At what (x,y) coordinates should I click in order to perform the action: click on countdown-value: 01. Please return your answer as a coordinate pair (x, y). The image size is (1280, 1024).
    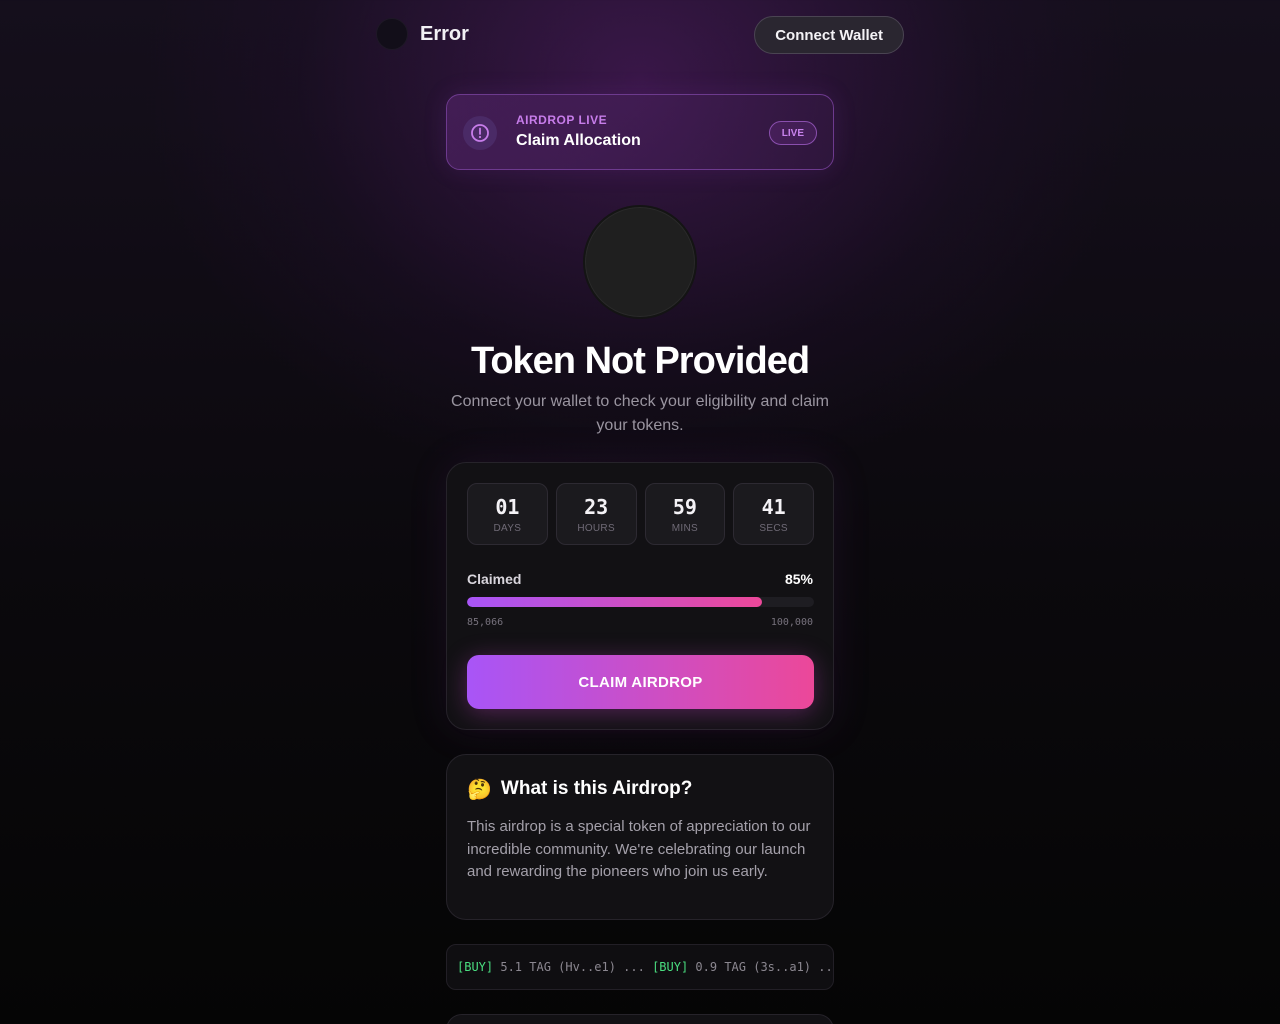
    Looking at the image, I should click on (507, 506).